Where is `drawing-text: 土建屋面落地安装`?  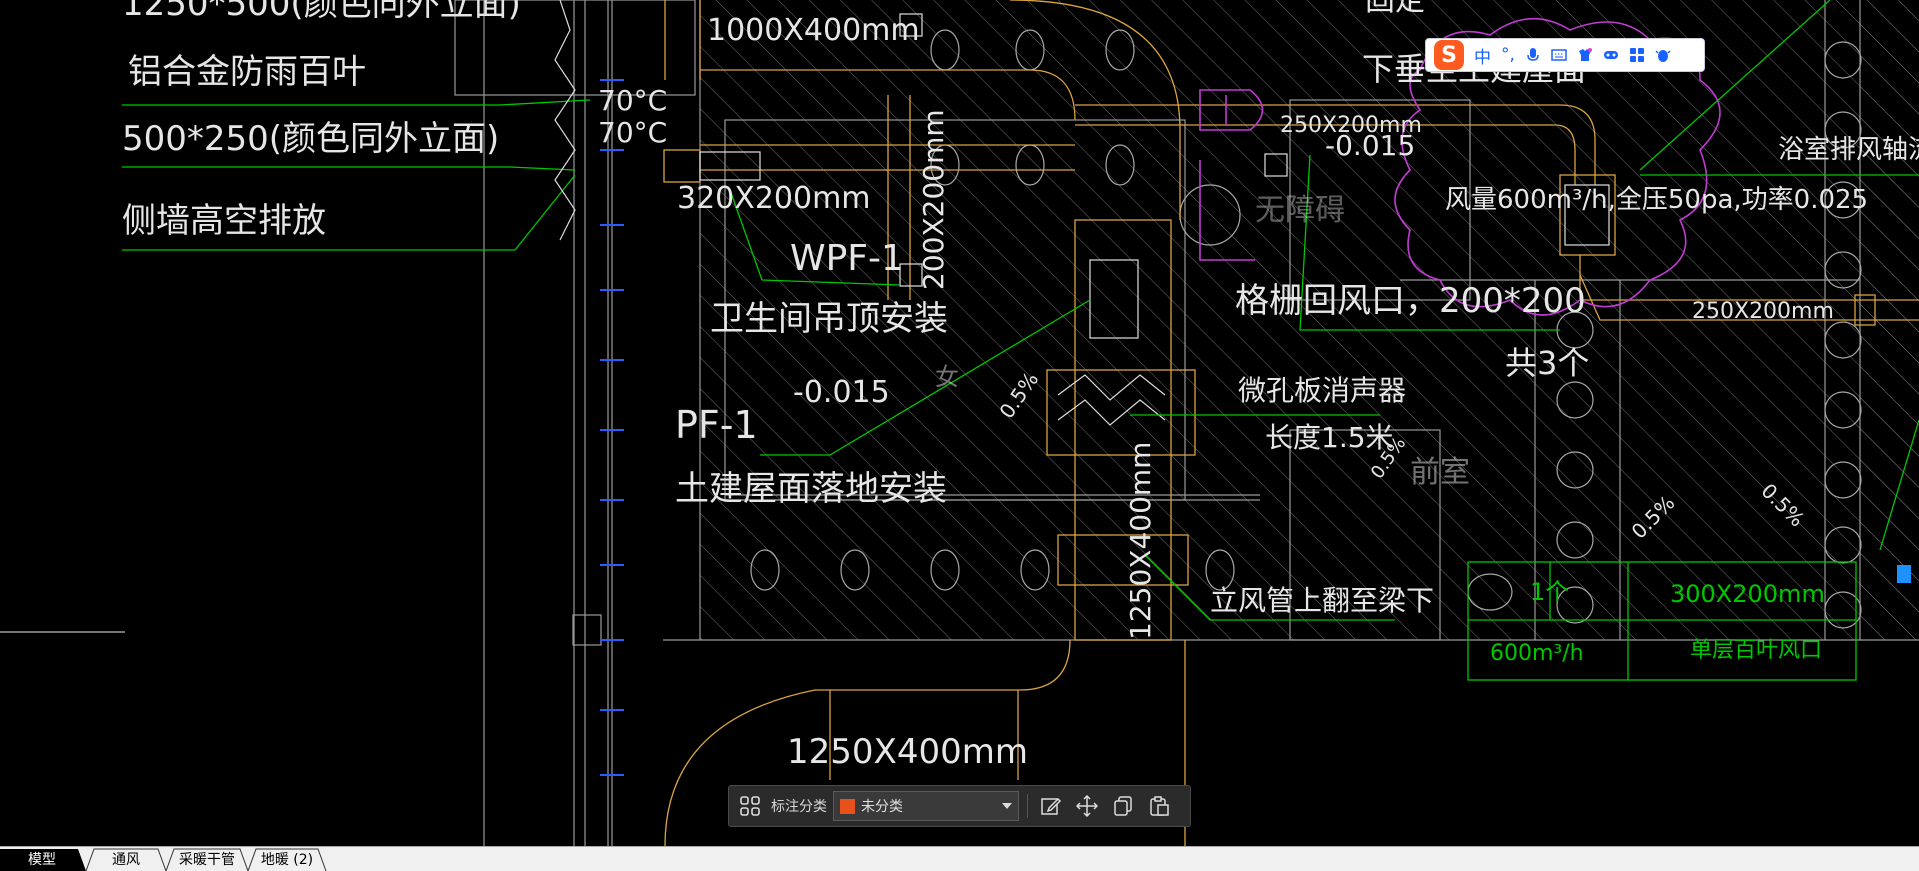
drawing-text: 土建屋面落地安装 is located at coordinates (811, 489).